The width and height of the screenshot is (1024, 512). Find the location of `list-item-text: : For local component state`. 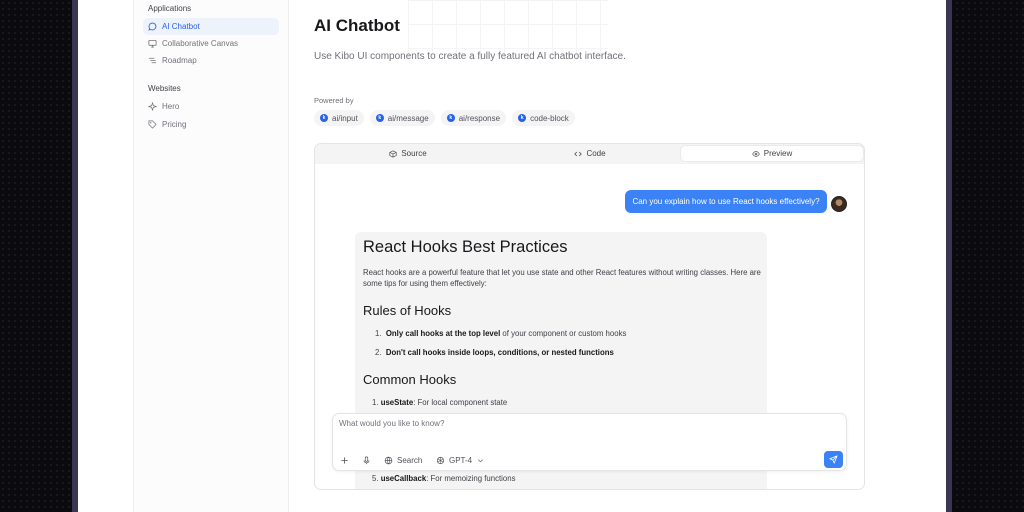

list-item-text: : For local component state is located at coordinates (460, 402).